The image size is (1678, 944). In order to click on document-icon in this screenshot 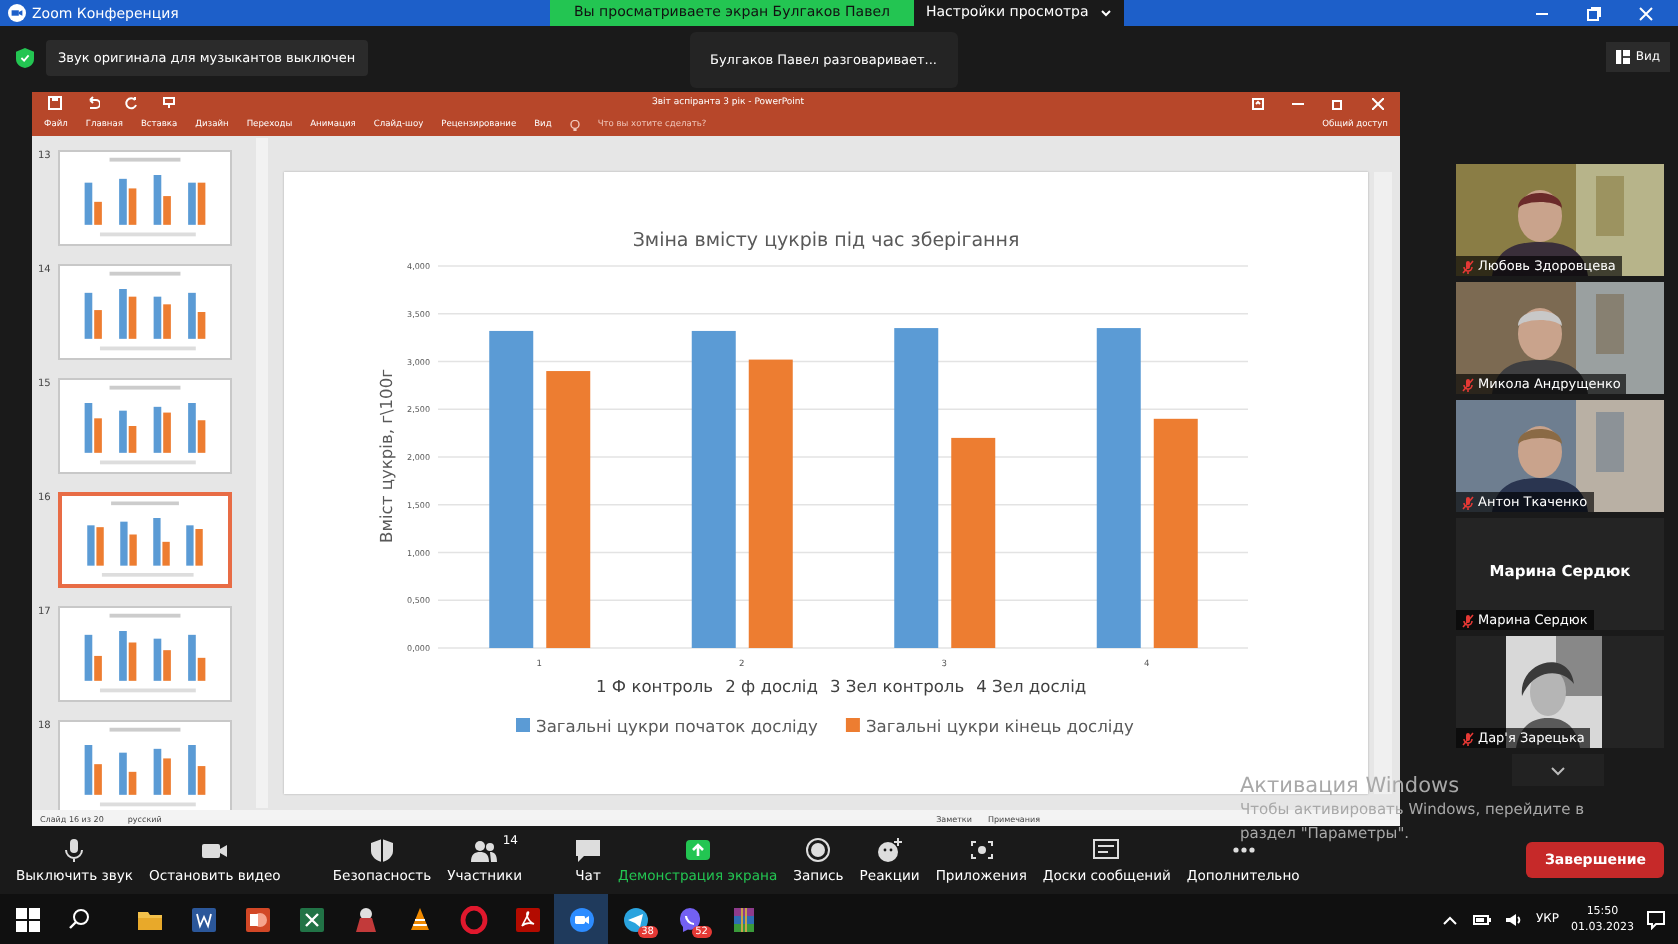, I will do `click(527, 919)`.